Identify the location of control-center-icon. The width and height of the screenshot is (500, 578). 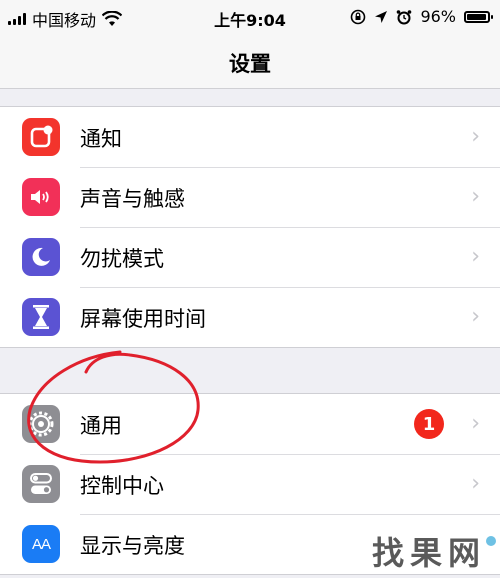
(41, 484).